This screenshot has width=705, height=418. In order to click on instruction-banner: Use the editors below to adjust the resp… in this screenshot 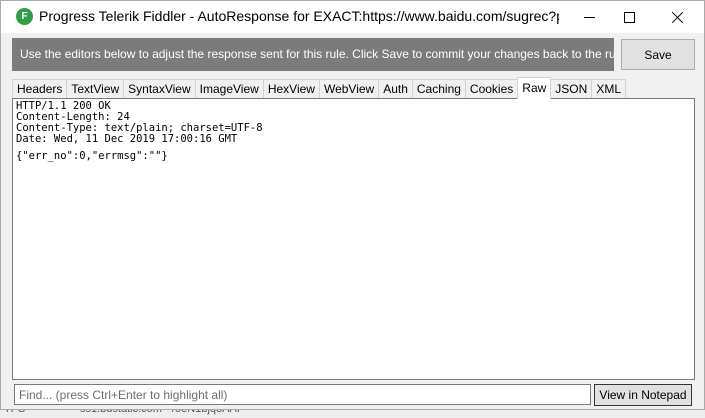, I will do `click(313, 54)`.